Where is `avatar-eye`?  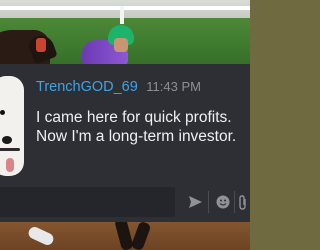 avatar-eye is located at coordinates (2, 112).